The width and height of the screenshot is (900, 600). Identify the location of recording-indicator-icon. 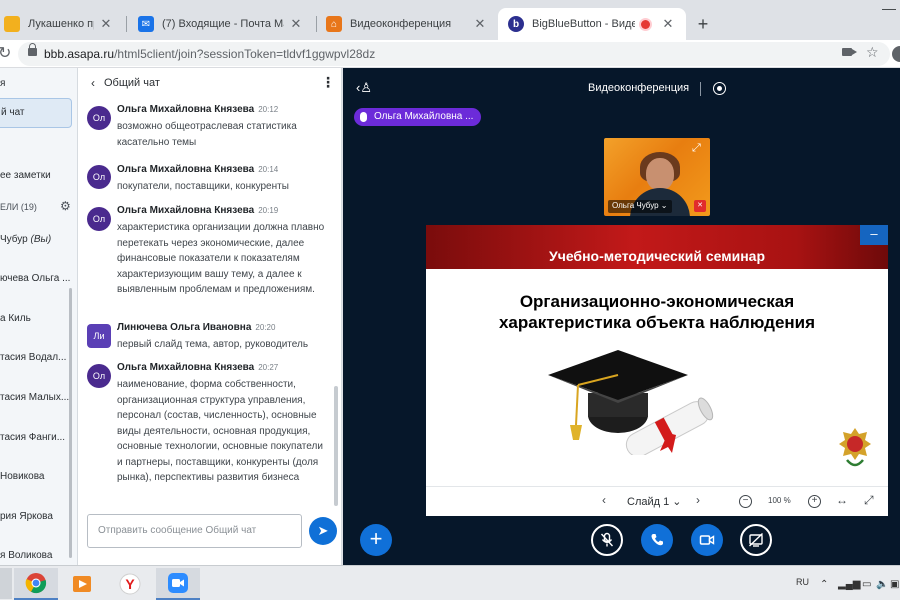
(645, 24).